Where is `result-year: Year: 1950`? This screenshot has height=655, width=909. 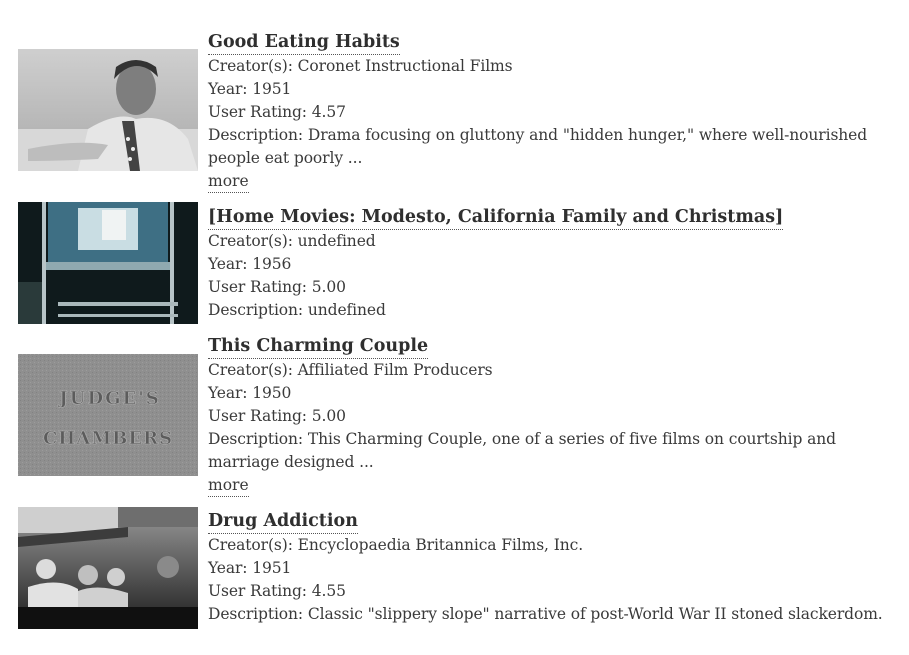 result-year: Year: 1950 is located at coordinates (250, 393).